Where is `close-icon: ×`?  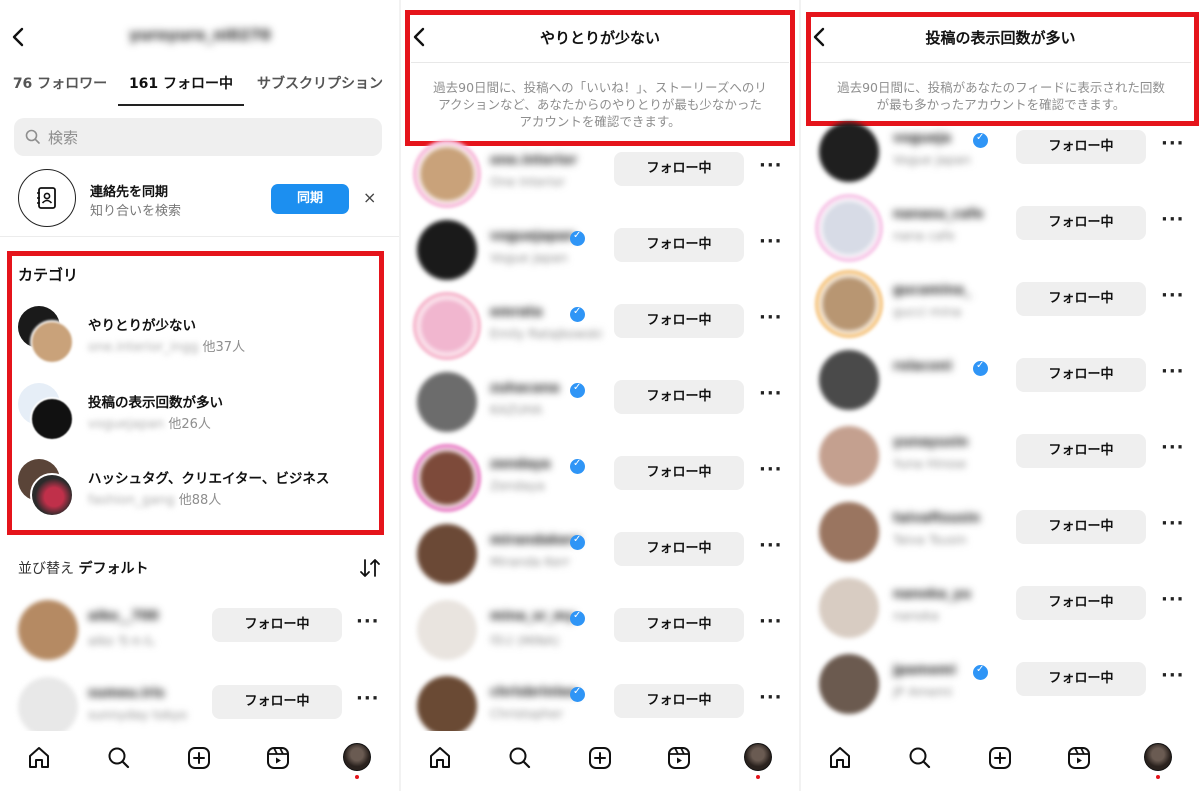
close-icon: × is located at coordinates (369, 197).